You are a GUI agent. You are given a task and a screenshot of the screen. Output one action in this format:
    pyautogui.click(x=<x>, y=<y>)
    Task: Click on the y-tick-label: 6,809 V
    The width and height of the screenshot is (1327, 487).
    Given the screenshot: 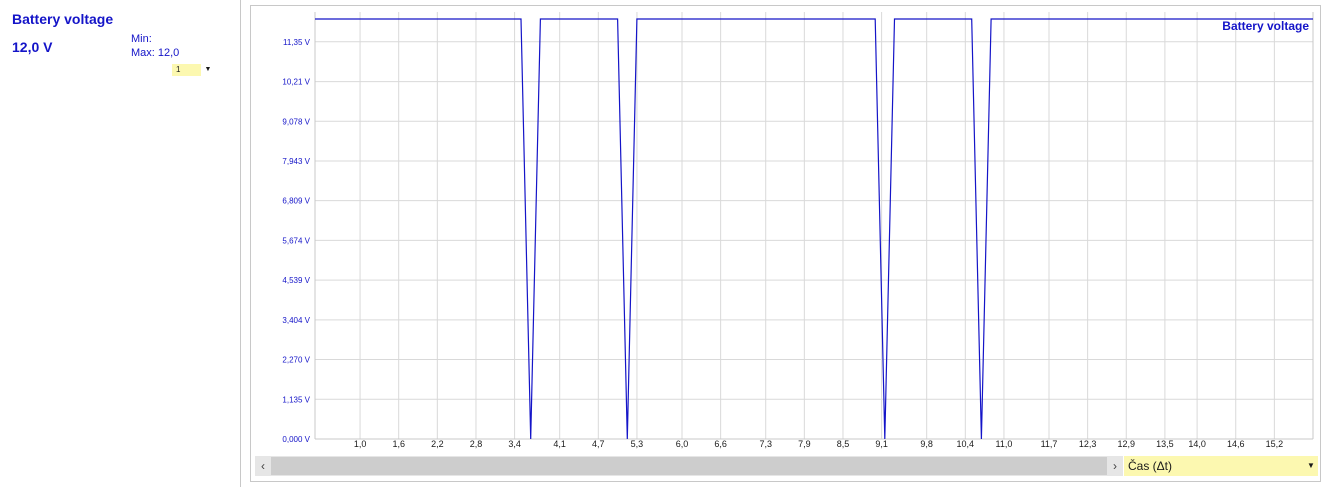 What is the action you would take?
    pyautogui.click(x=296, y=201)
    